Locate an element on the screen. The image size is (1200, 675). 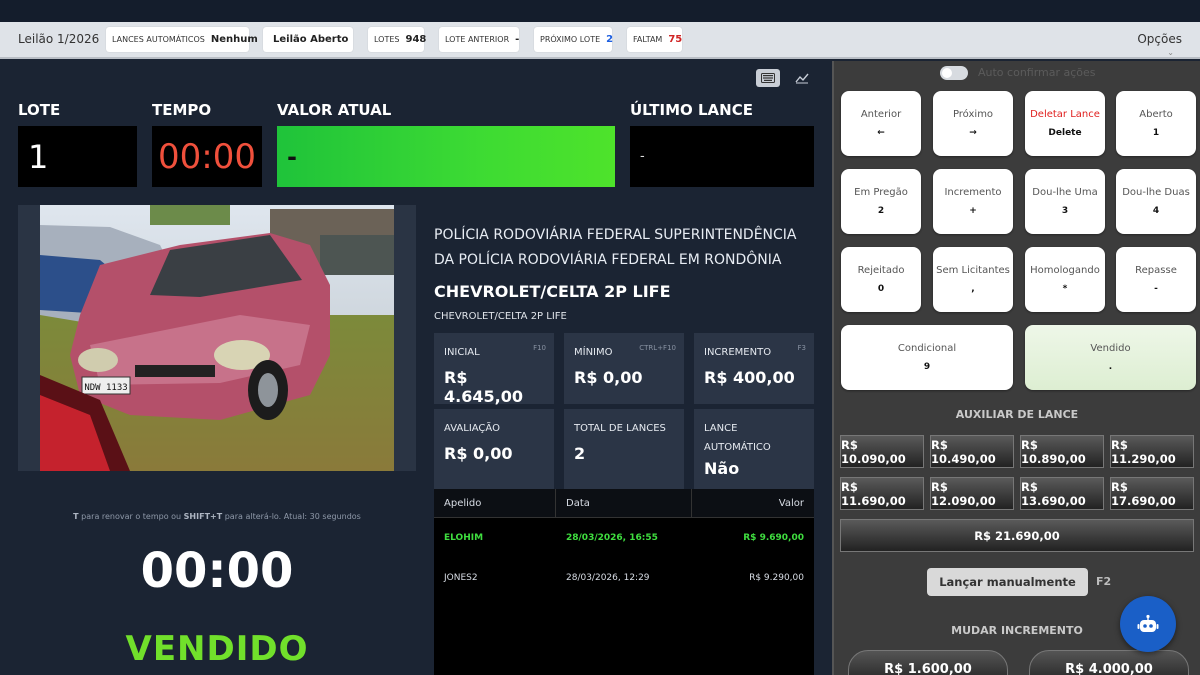
button-shortcut: Delete is located at coordinates (1065, 133).